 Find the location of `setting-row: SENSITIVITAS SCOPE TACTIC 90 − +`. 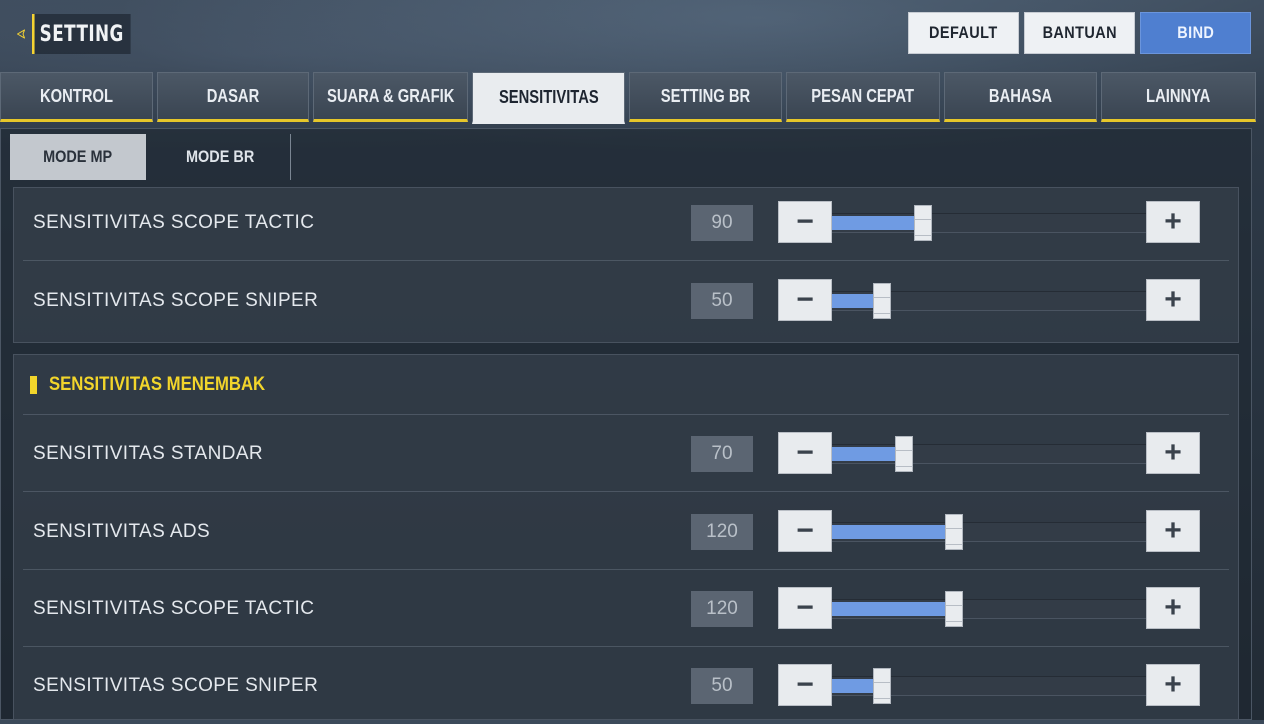

setting-row: SENSITIVITAS SCOPE TACTIC 90 − + is located at coordinates (626, 223).